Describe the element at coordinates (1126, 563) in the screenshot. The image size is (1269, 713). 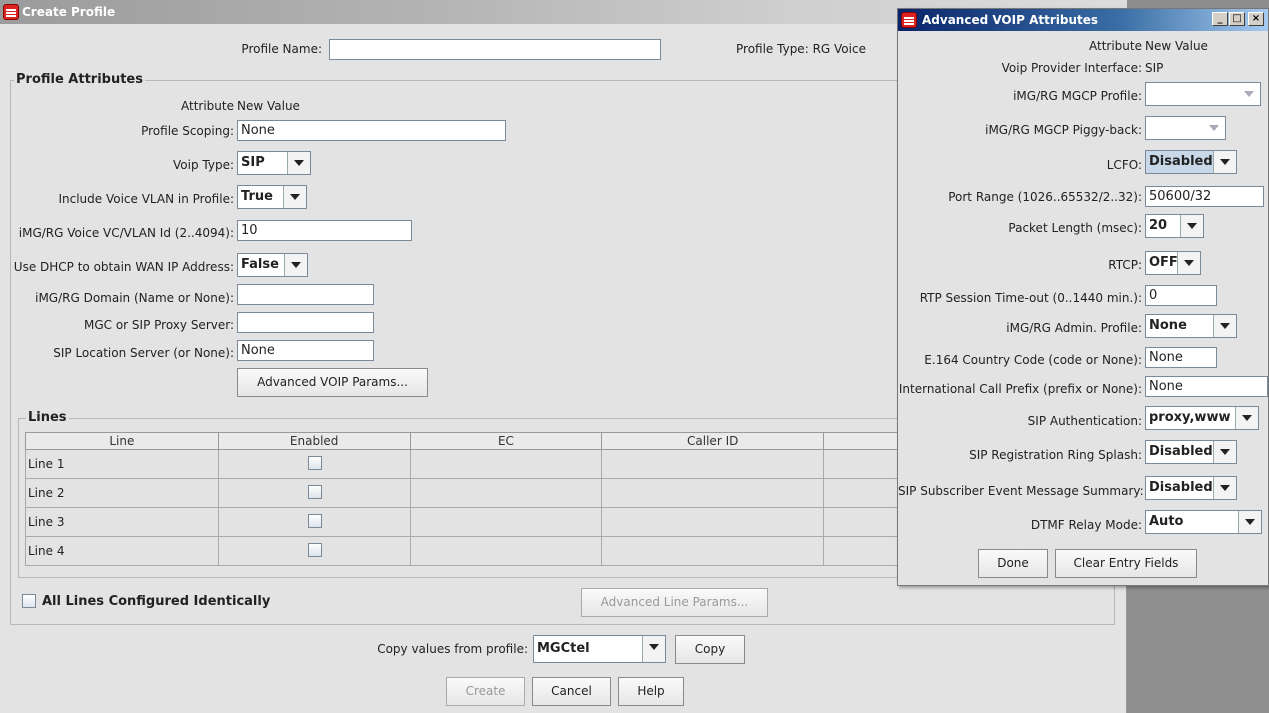
I see `clear-entry-fields-button: Clear Entry Fields` at that location.